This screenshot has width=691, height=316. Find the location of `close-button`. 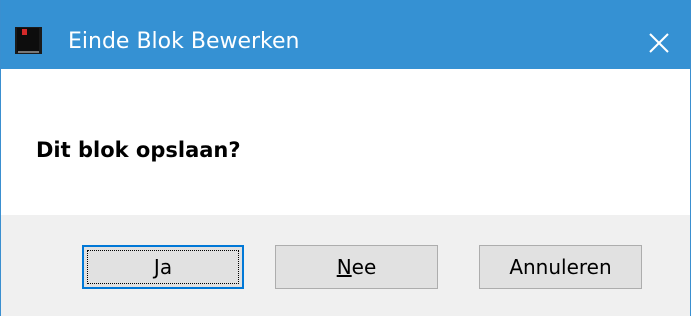

close-button is located at coordinates (659, 43).